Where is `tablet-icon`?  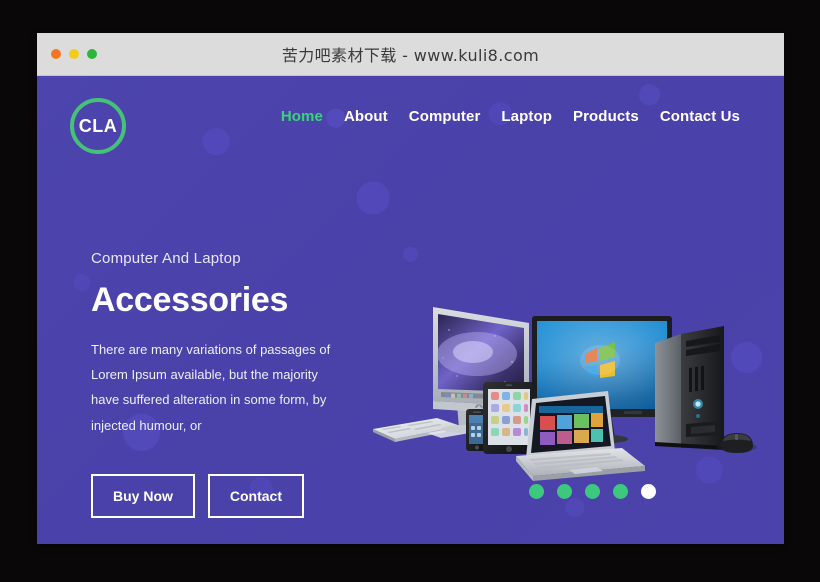 tablet-icon is located at coordinates (509, 418).